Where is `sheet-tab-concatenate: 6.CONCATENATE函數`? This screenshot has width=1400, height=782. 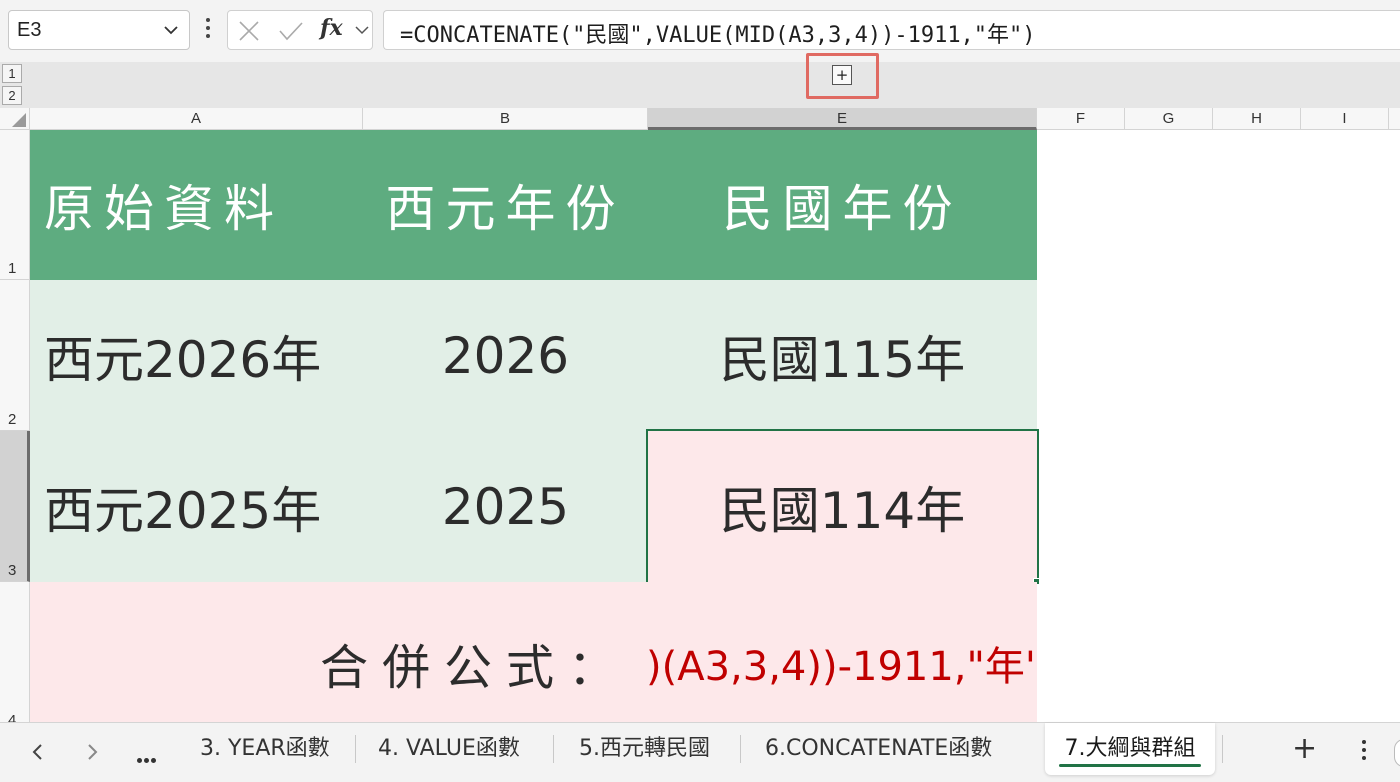
sheet-tab-concatenate: 6.CONCATENATE函數 is located at coordinates (878, 749).